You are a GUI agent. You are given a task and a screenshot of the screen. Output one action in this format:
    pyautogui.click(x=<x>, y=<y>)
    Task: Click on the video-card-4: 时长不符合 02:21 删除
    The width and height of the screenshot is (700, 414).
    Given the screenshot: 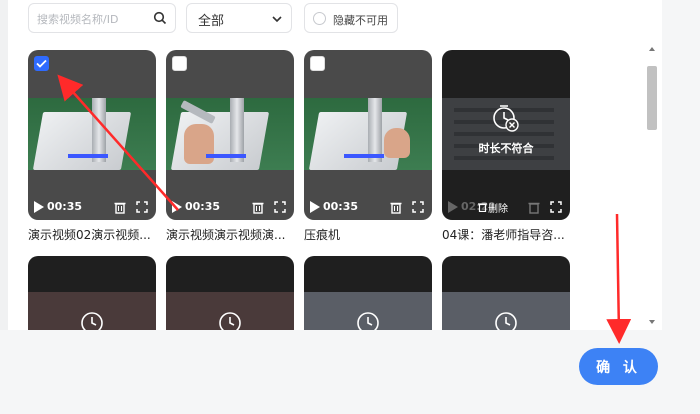 What is the action you would take?
    pyautogui.click(x=506, y=135)
    